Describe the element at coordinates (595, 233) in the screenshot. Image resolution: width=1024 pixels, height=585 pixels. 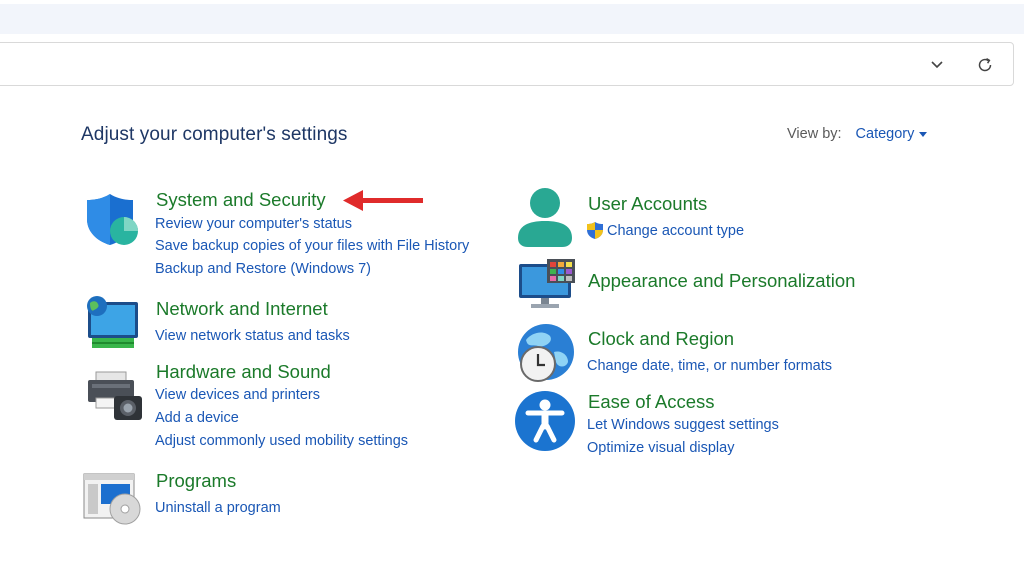
I see `uac-shield-icon` at that location.